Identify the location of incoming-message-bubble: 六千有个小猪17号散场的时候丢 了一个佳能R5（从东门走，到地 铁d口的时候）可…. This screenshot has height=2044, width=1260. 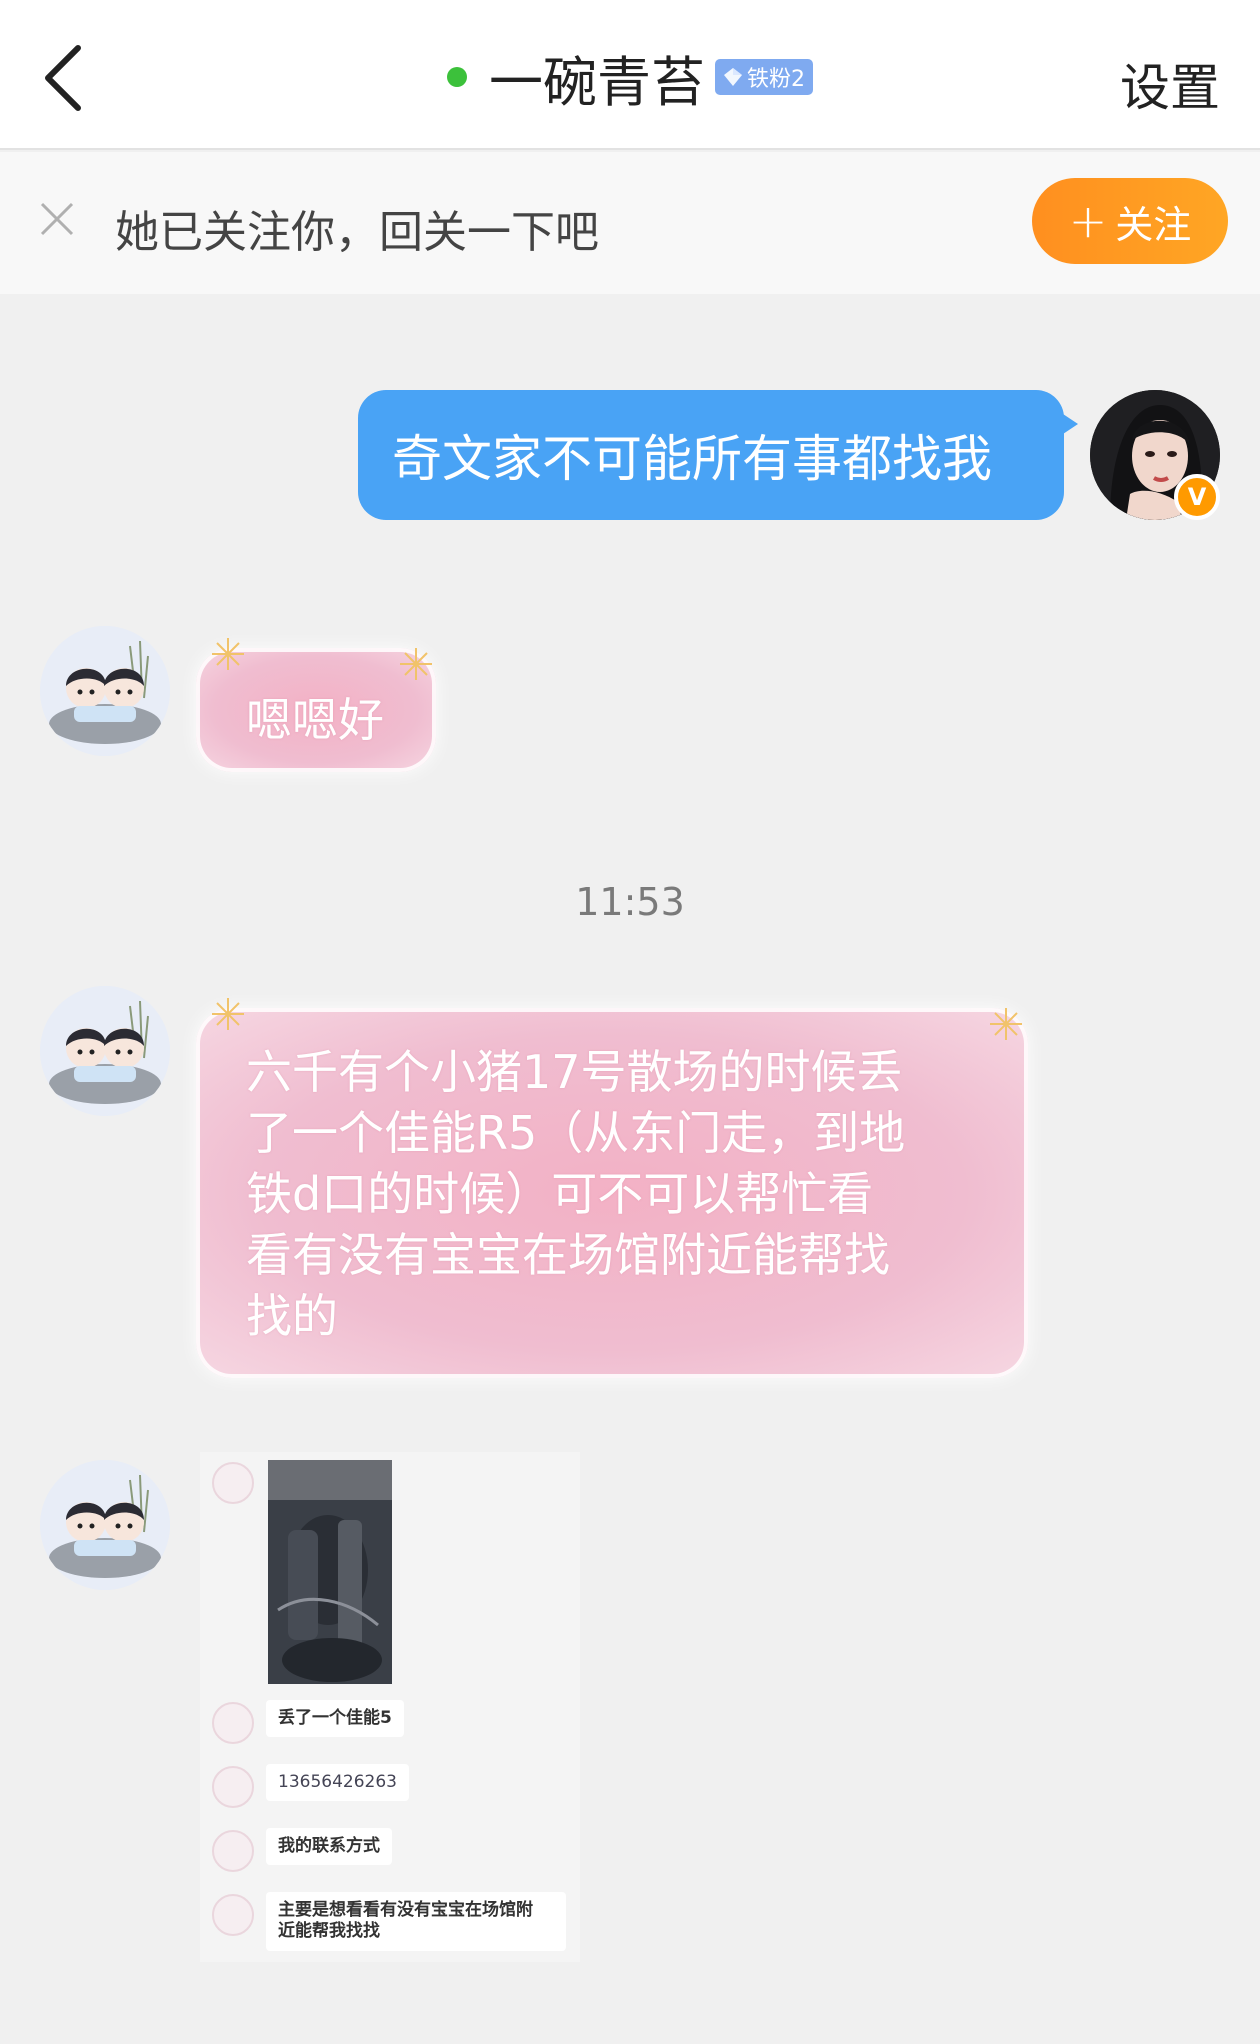
(612, 1193).